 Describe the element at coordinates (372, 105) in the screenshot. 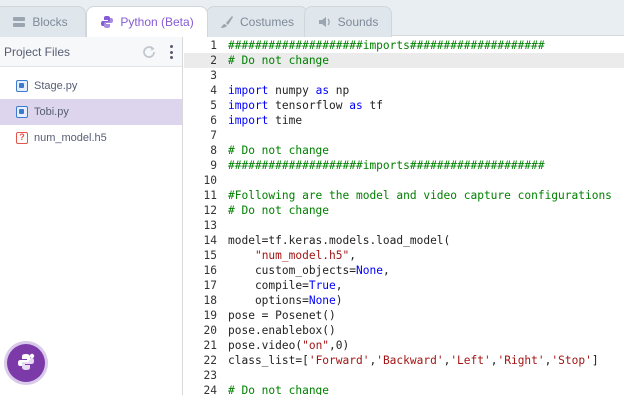

I see `code-token: tf` at that location.